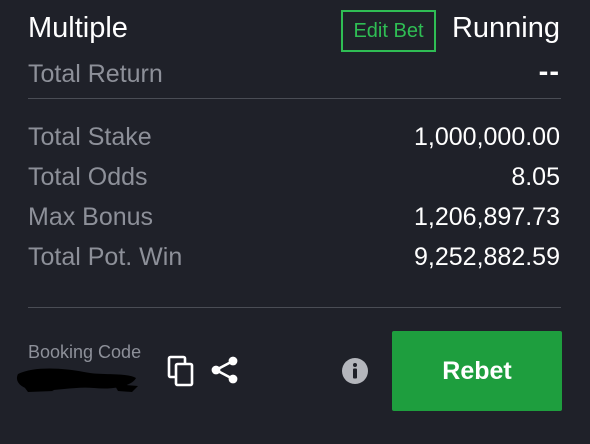 The image size is (590, 444). I want to click on max-bonus-value: 1,206,897.73, so click(487, 217).